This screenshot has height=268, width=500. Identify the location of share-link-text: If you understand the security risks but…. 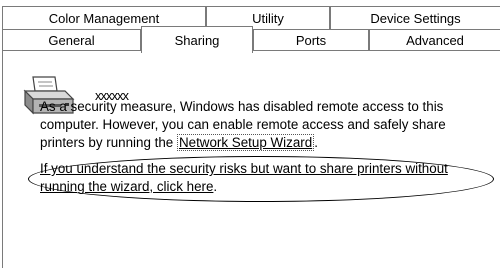
(244, 177).